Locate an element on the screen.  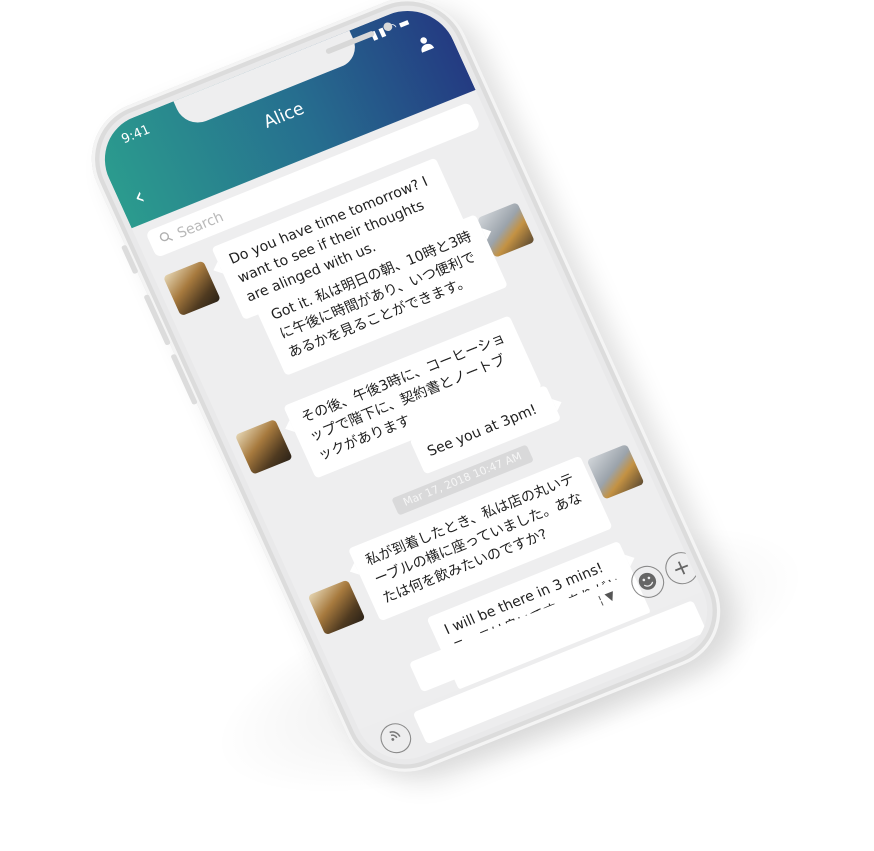
mute-switch is located at coordinates (129, 259).